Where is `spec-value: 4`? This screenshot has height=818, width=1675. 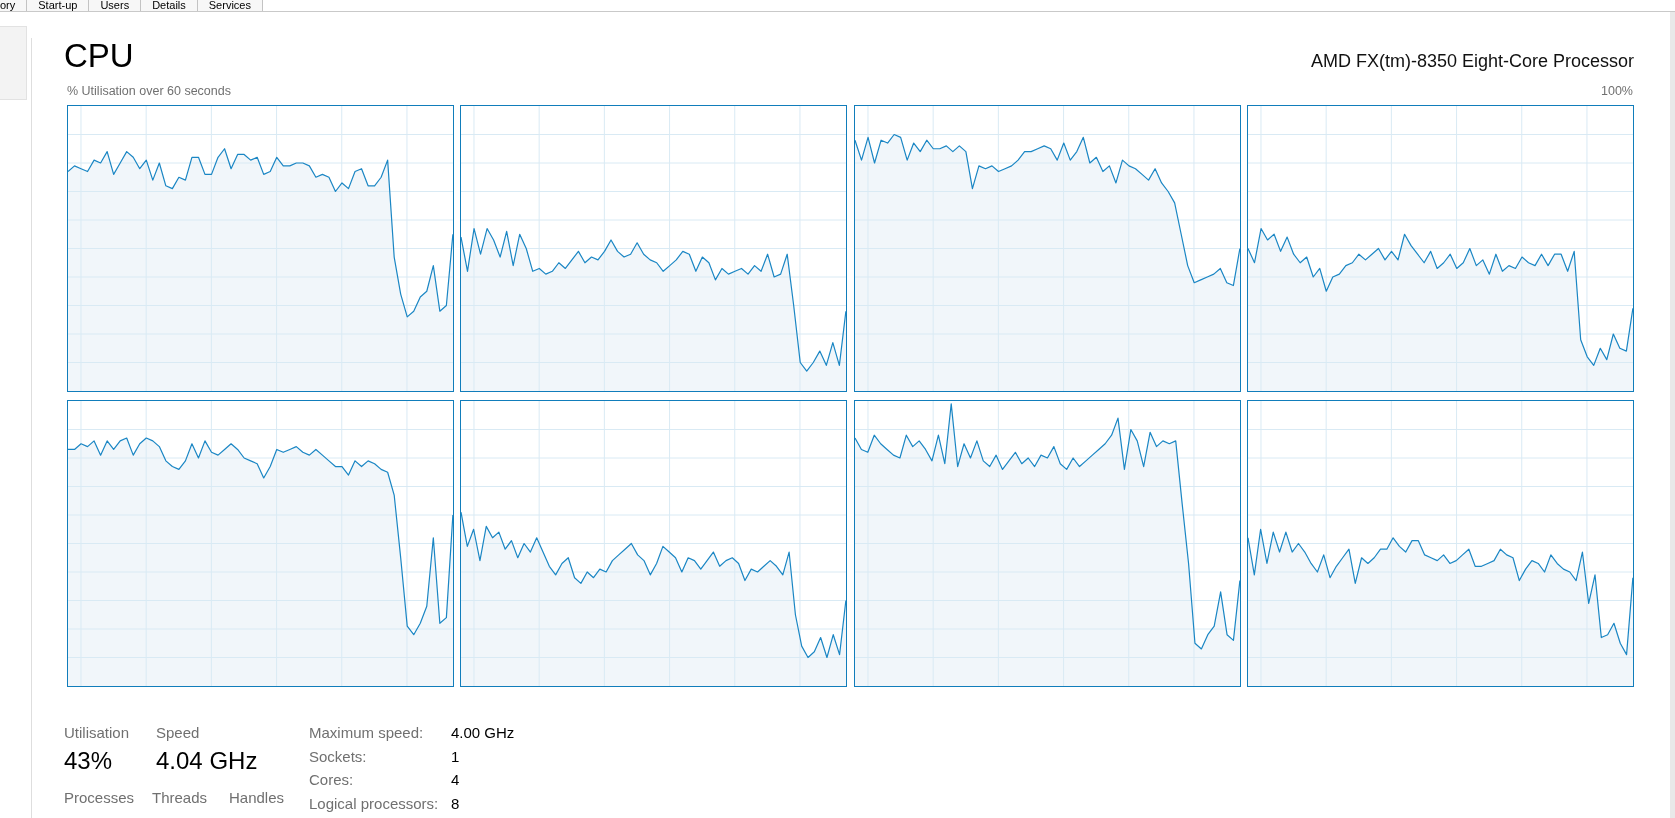
spec-value: 4 is located at coordinates (455, 780).